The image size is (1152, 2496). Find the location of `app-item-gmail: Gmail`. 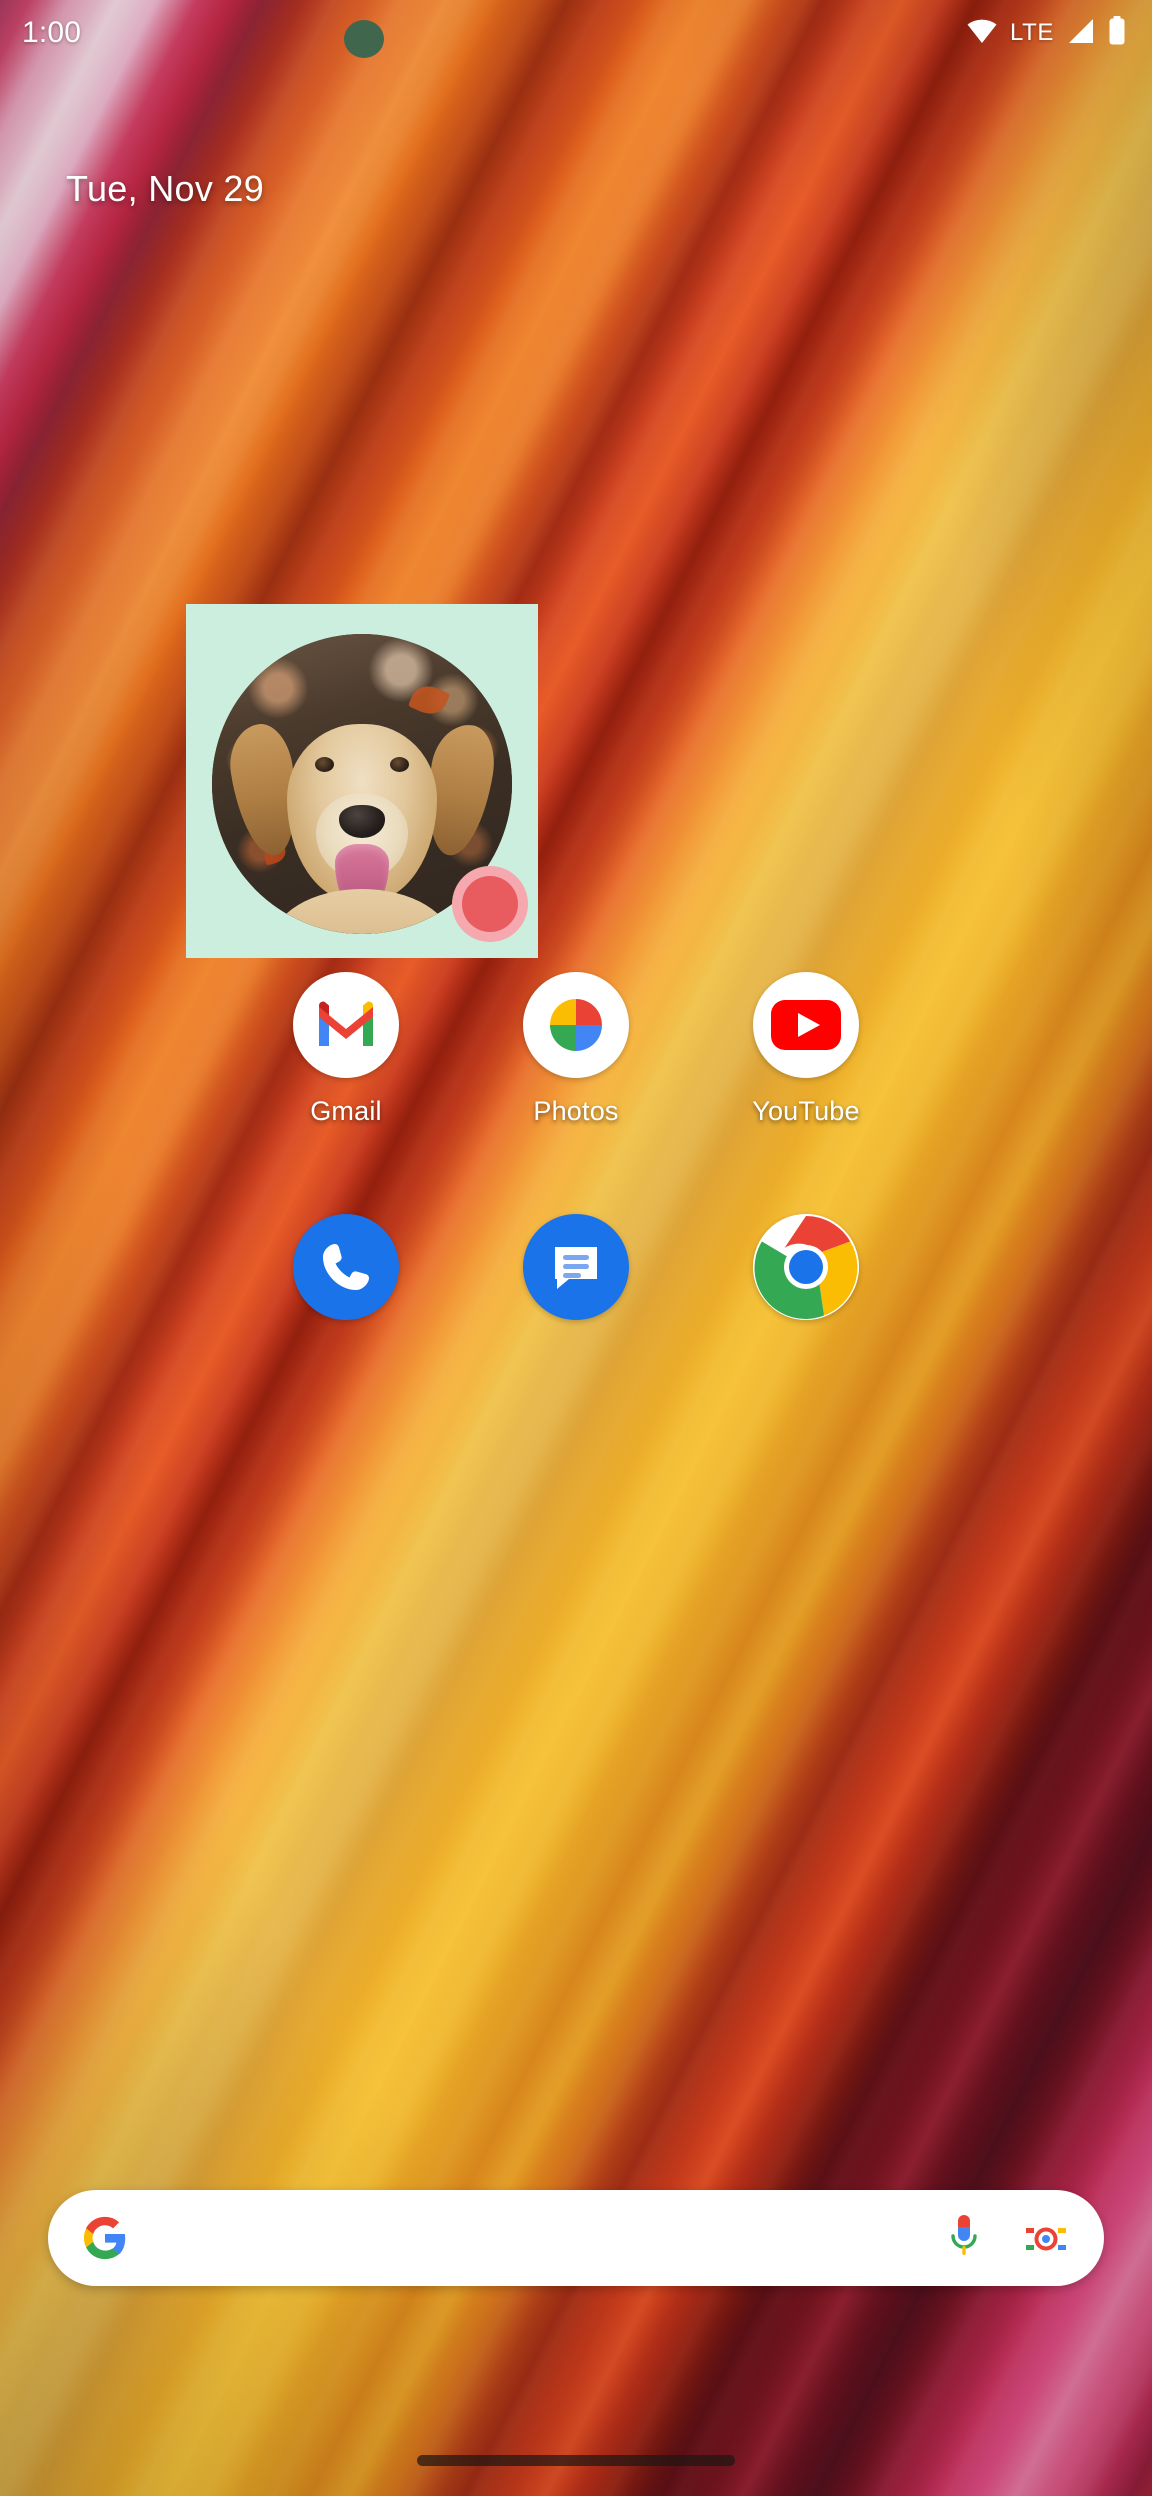

app-item-gmail: Gmail is located at coordinates (346, 1049).